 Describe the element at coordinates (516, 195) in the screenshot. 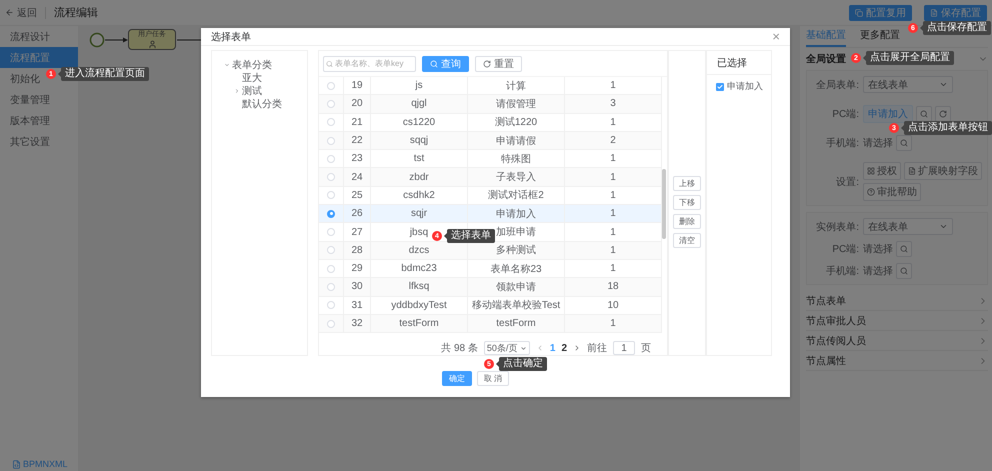

I see `table-cell: 测试对话框2` at that location.